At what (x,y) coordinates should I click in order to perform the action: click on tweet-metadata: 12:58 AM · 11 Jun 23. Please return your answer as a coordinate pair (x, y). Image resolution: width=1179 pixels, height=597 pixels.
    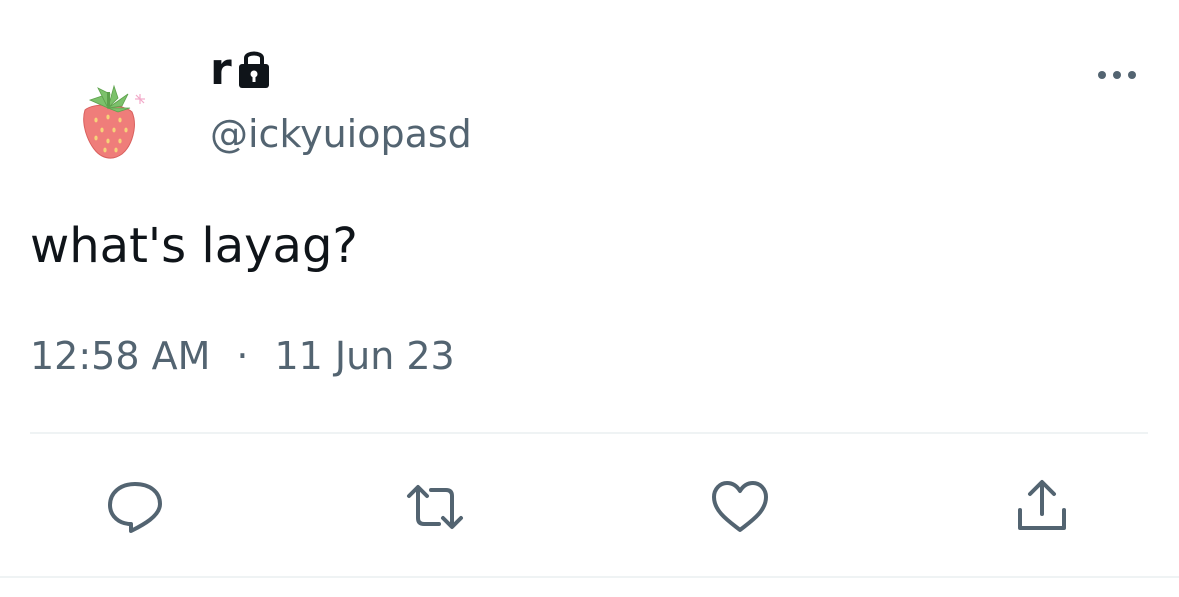
    Looking at the image, I should click on (242, 357).